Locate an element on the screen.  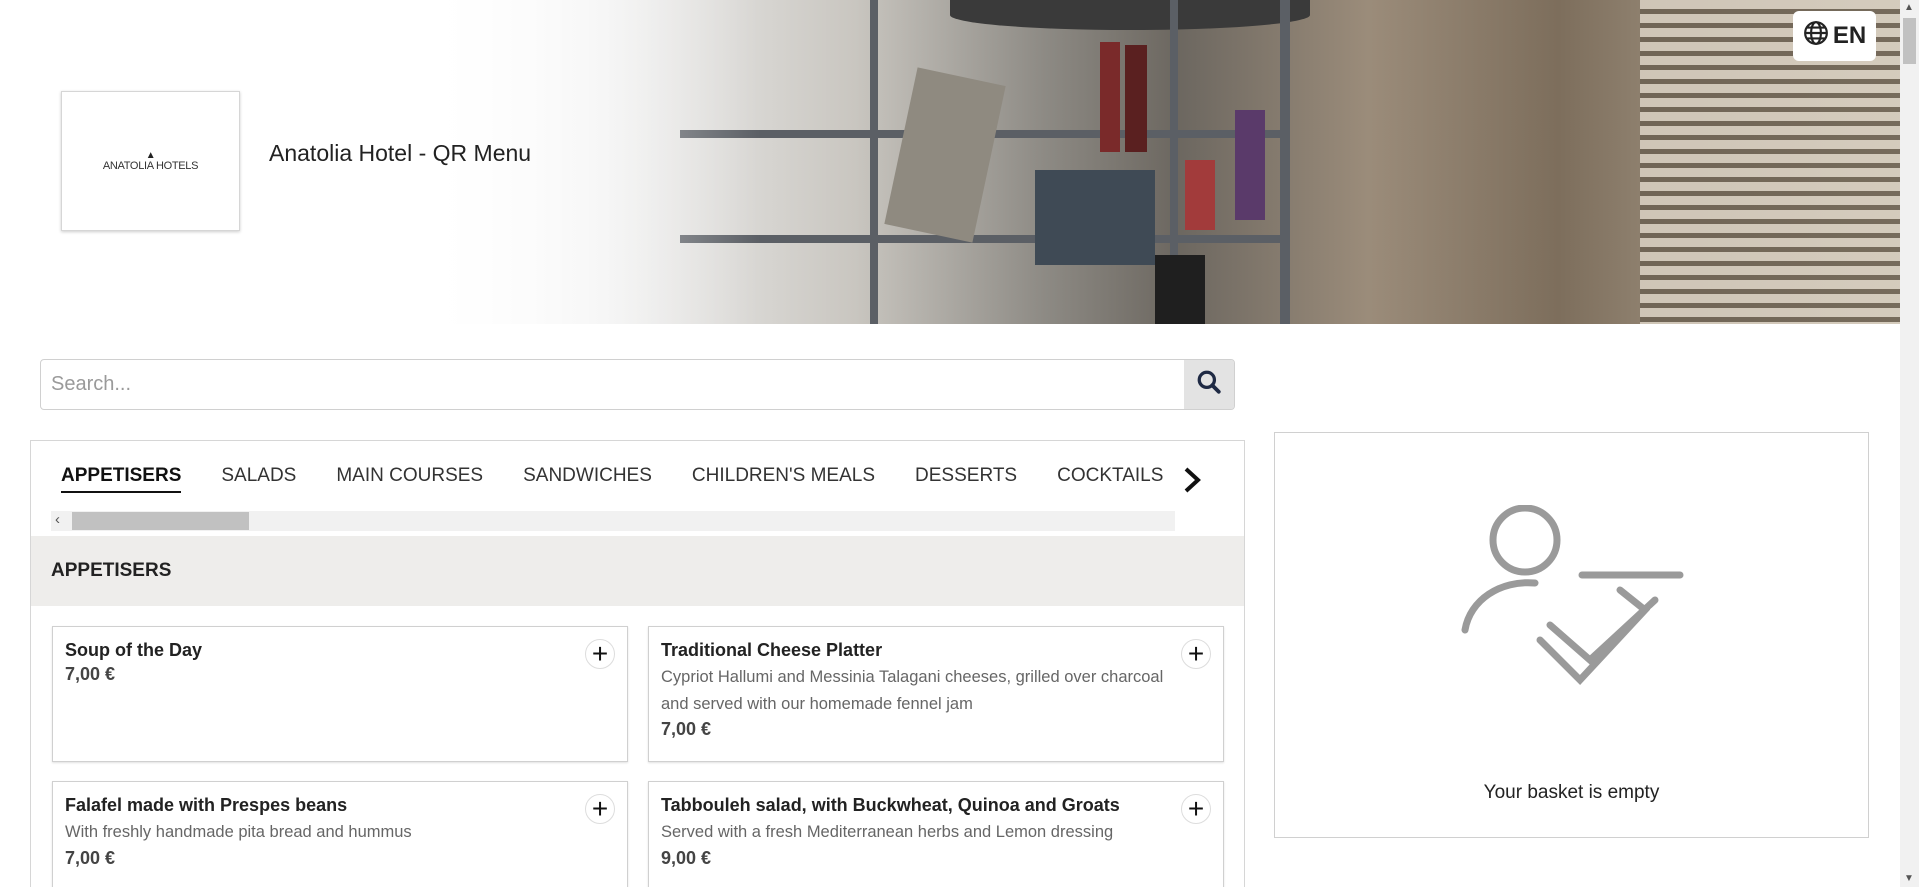
empty-basket-user-check-icon is located at coordinates (1575, 607).